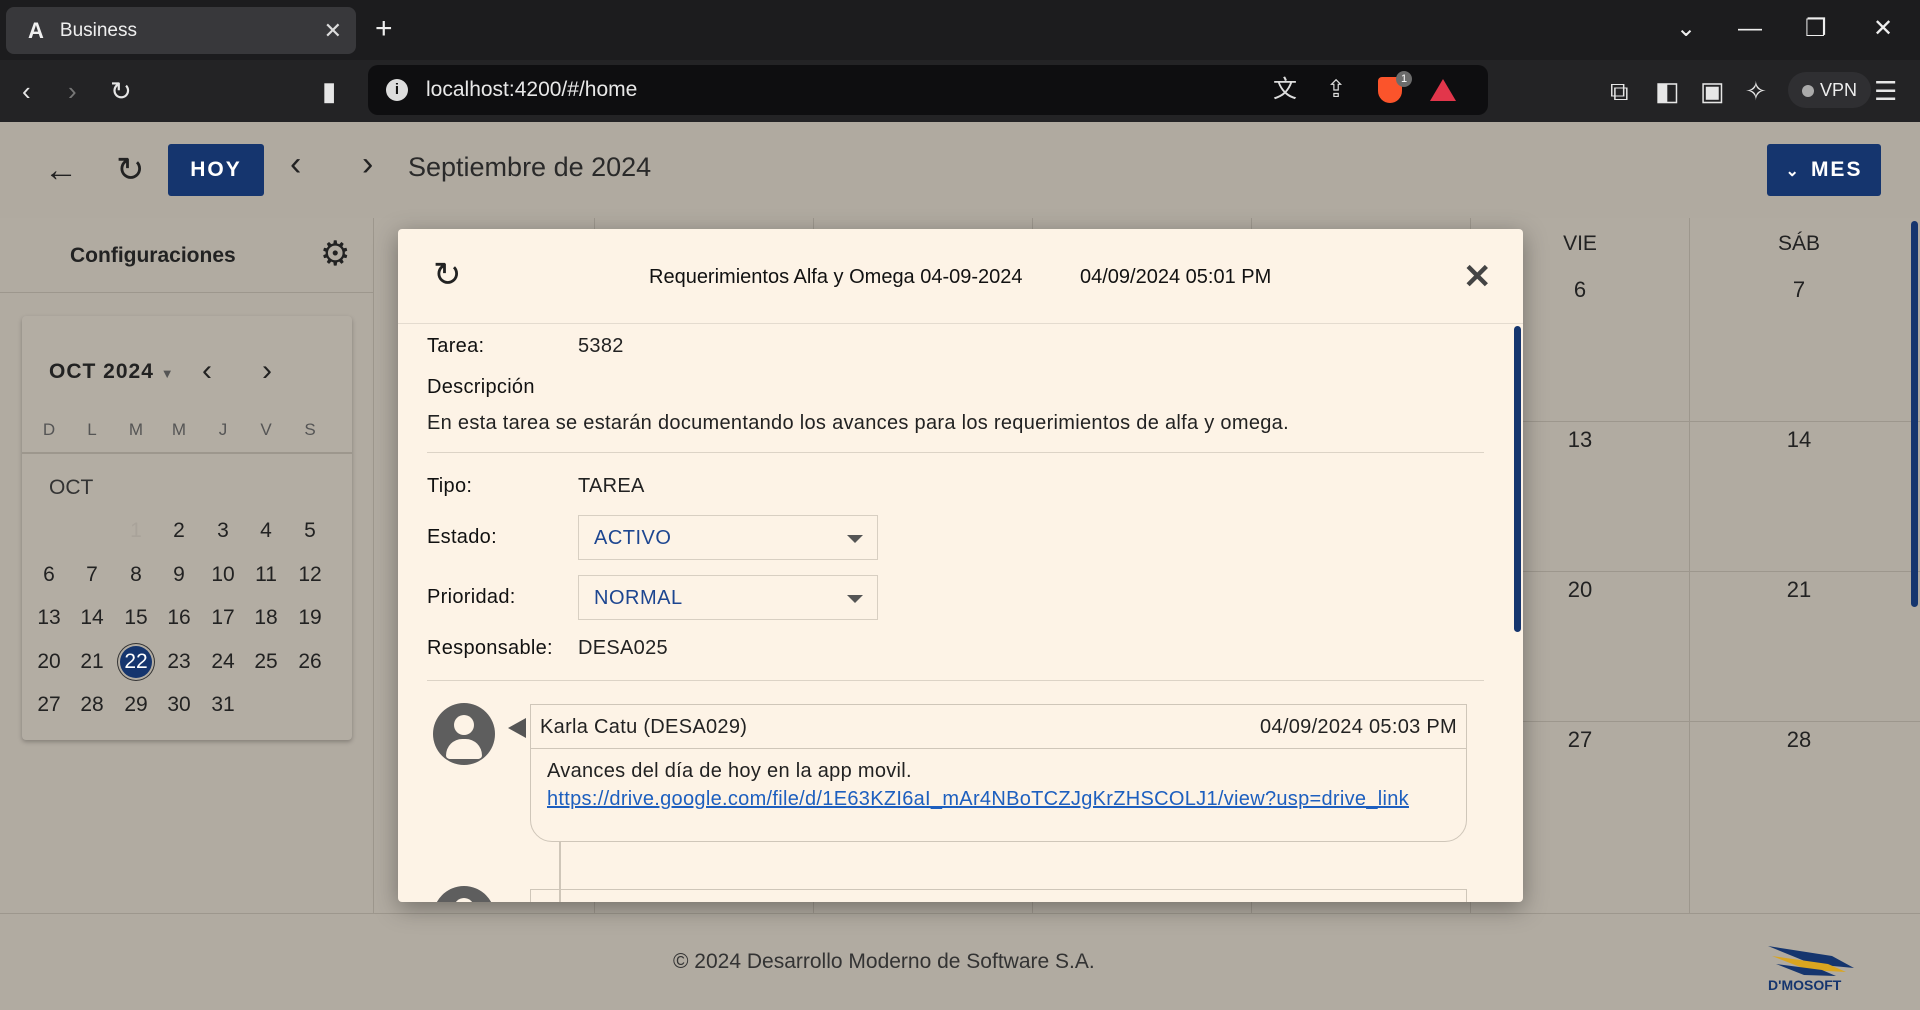 The height and width of the screenshot is (1010, 1920). I want to click on next-month-icon: ›, so click(367, 164).